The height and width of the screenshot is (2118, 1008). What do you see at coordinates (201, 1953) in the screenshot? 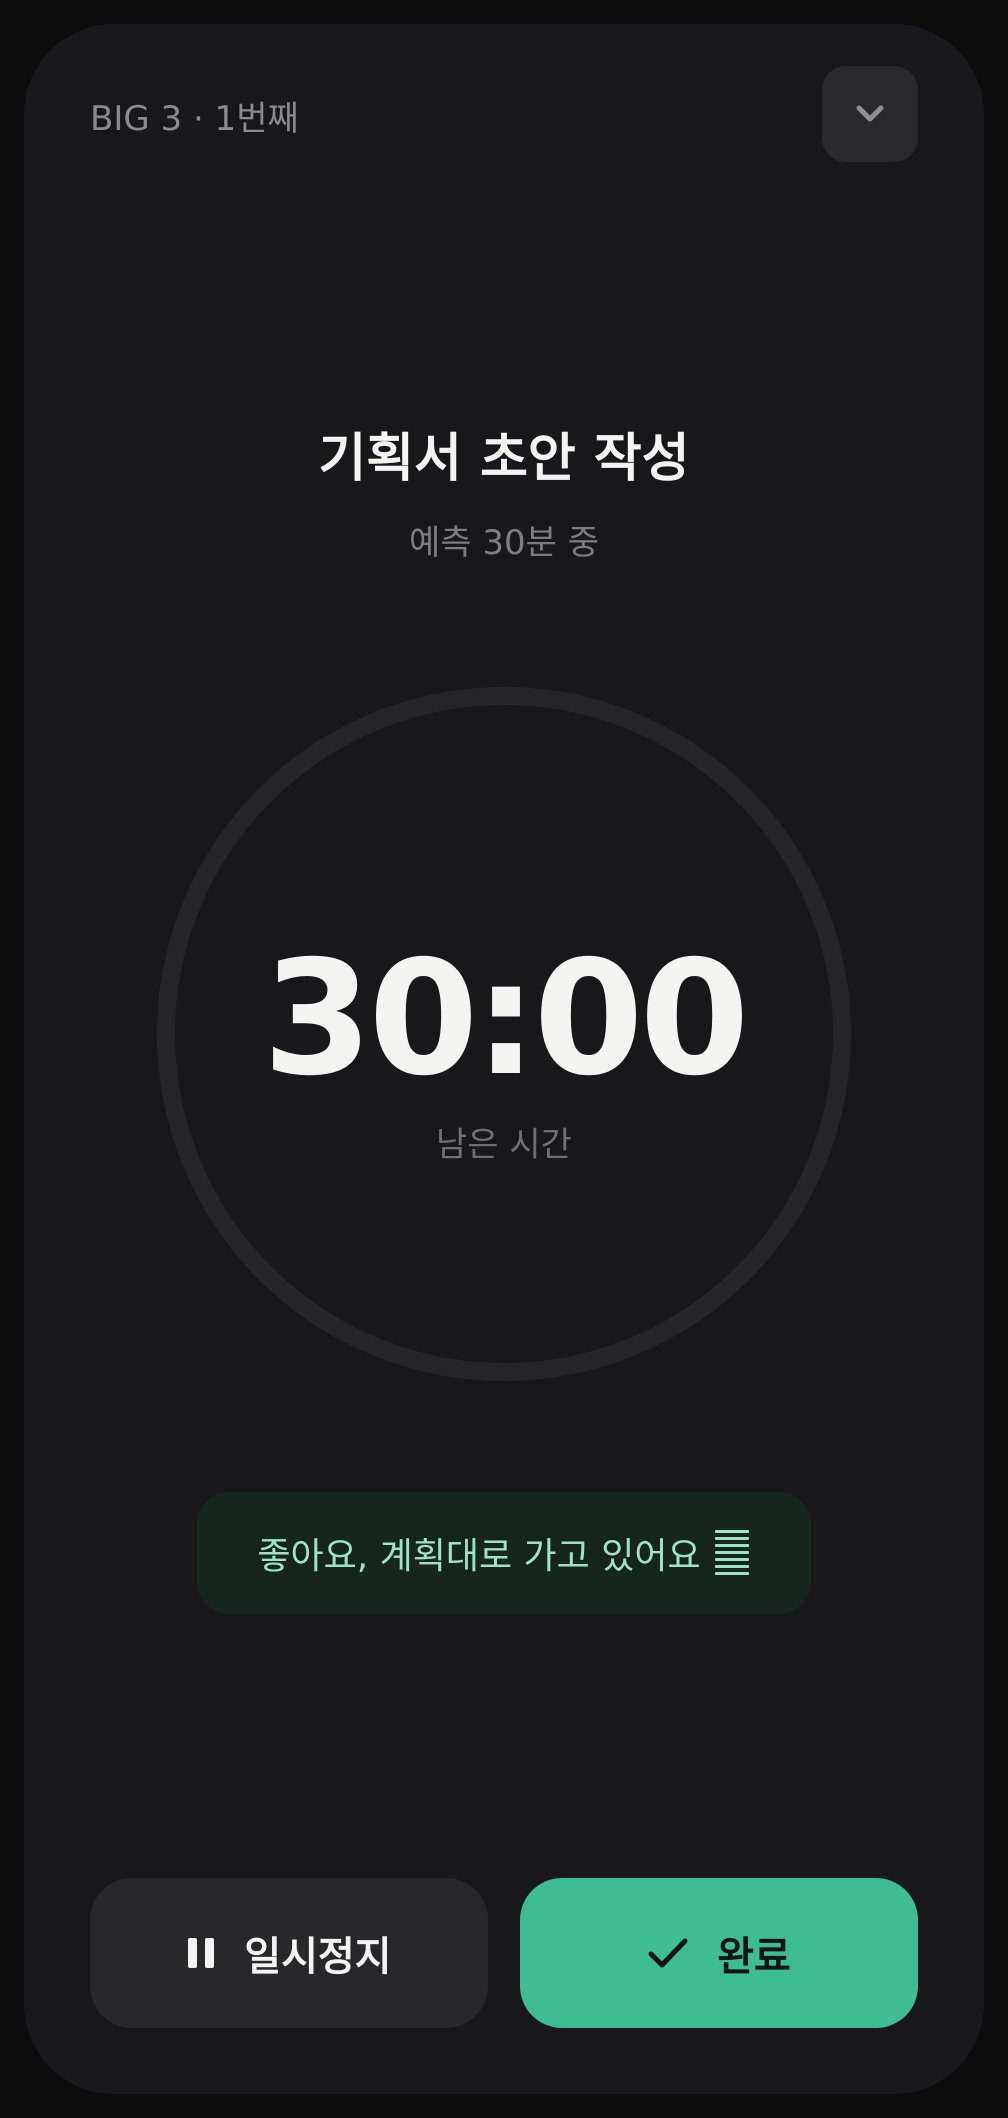
I see `pause-icon` at bounding box center [201, 1953].